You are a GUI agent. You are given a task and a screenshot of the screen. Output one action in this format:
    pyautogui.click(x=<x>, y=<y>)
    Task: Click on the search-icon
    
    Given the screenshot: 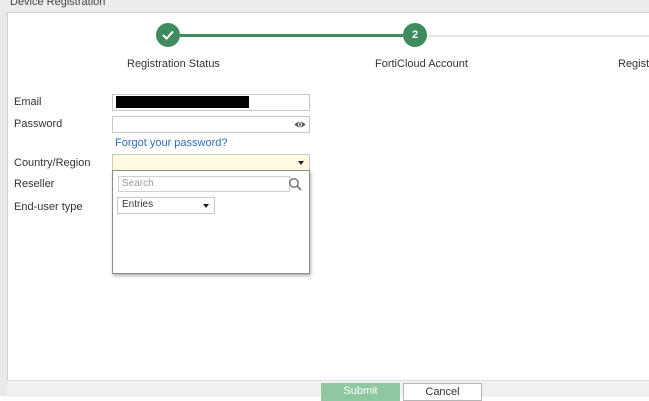 What is the action you would take?
    pyautogui.click(x=295, y=184)
    